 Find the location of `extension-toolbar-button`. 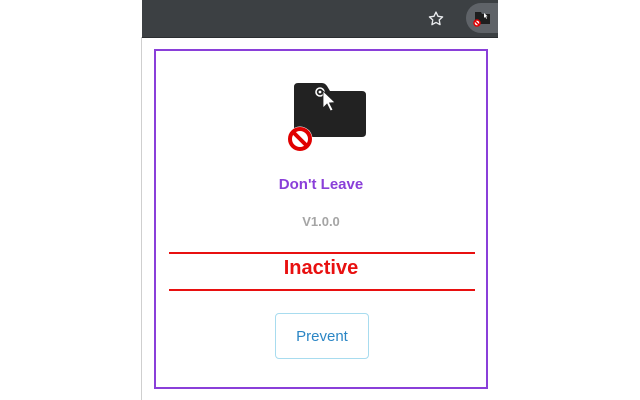

extension-toolbar-button is located at coordinates (482, 18).